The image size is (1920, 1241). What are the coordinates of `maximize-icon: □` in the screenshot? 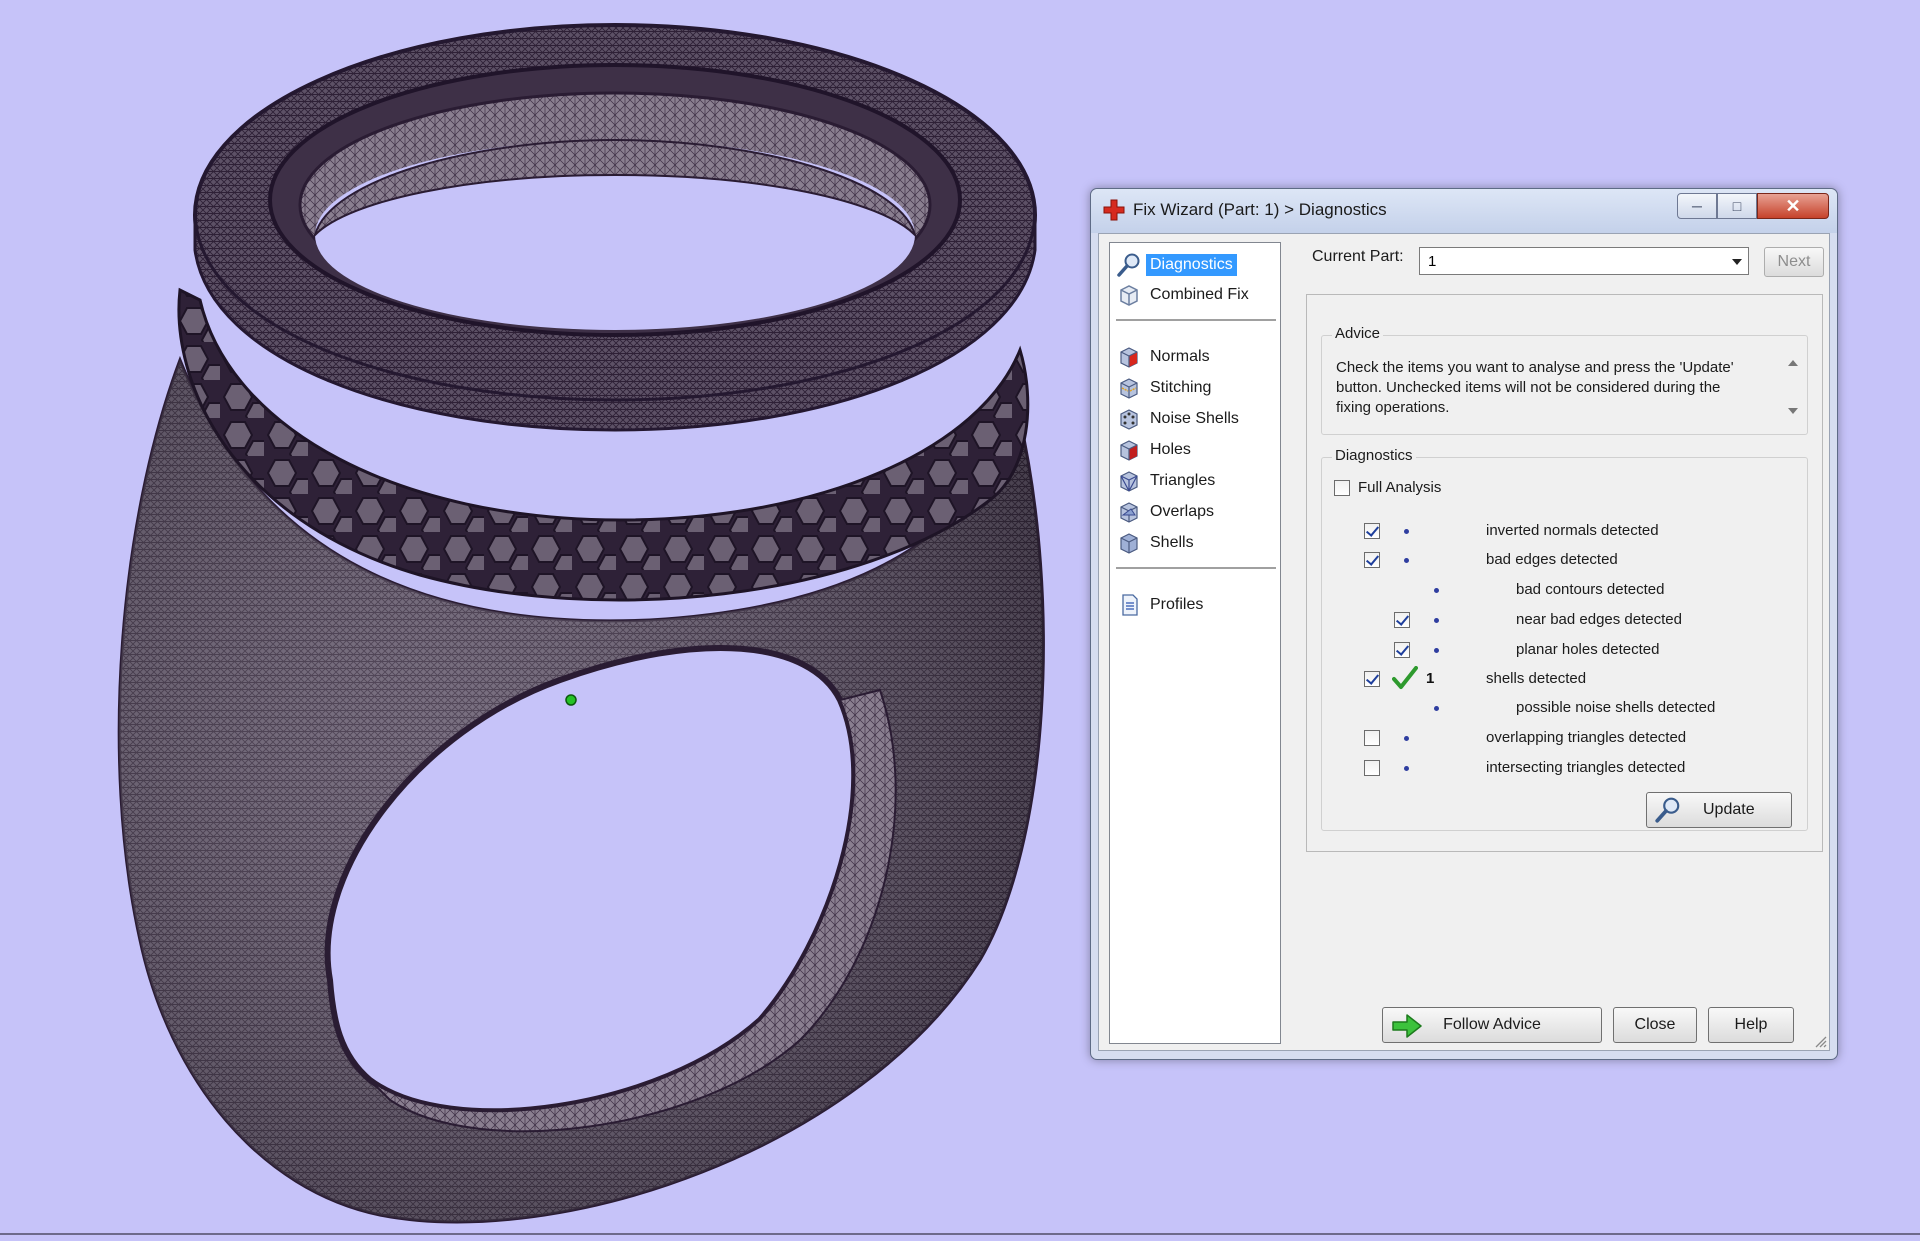 It's located at (1737, 206).